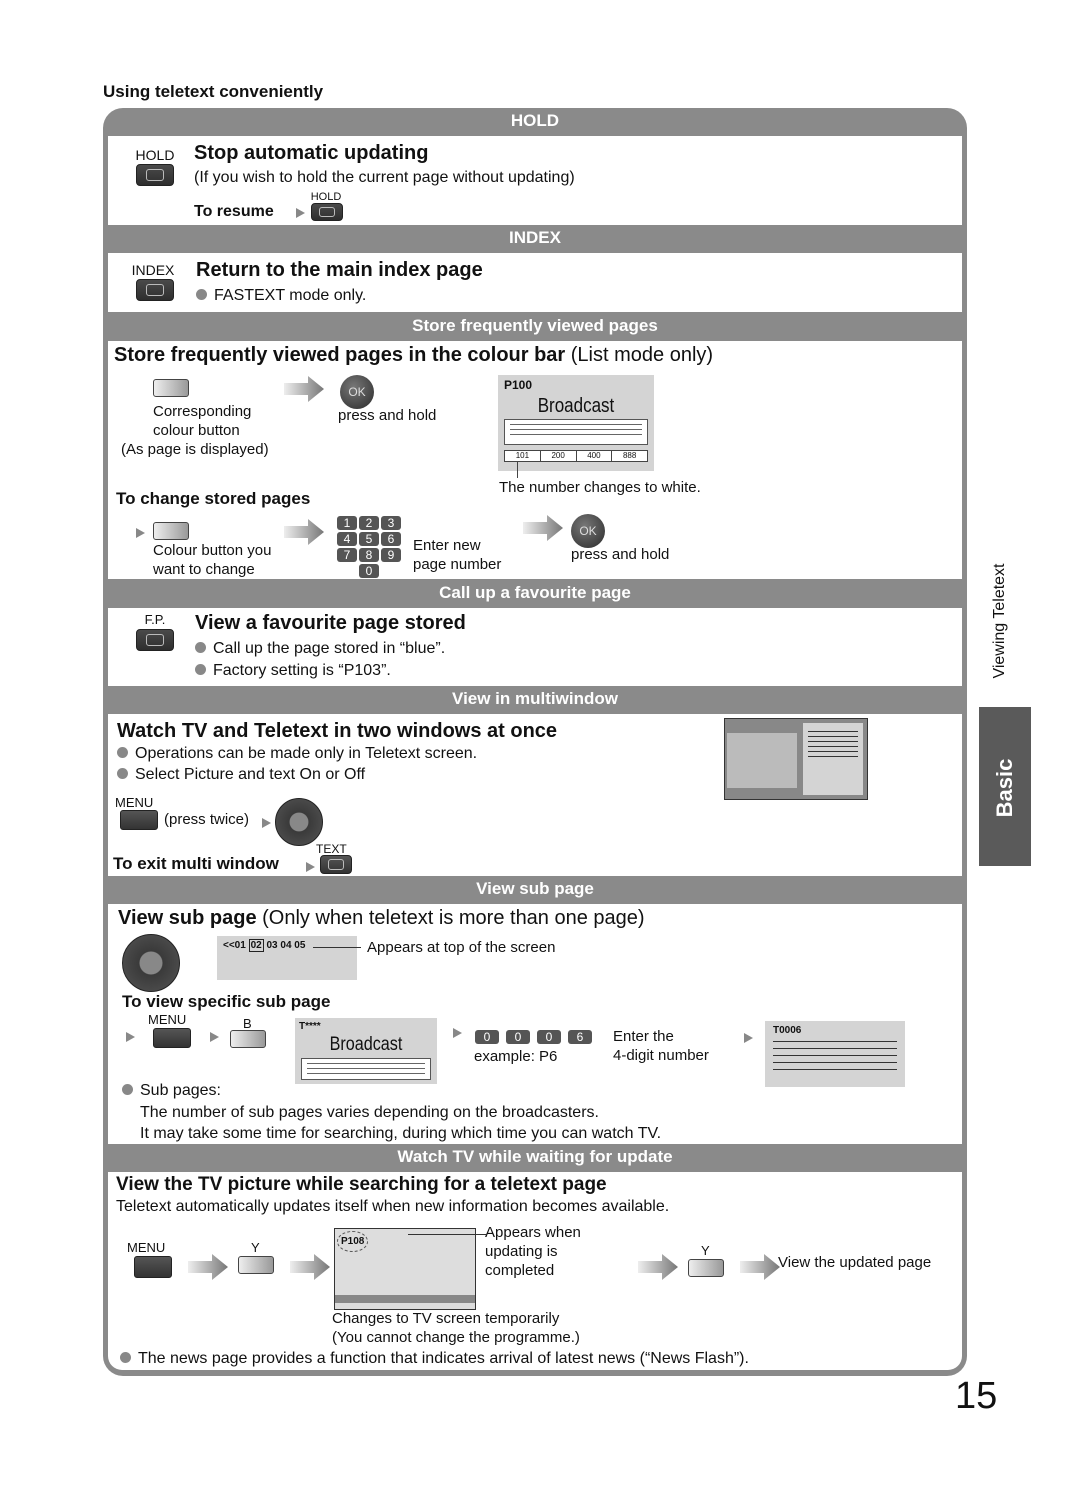 This screenshot has height=1491, width=1080. I want to click on key-9: 9, so click(391, 555).